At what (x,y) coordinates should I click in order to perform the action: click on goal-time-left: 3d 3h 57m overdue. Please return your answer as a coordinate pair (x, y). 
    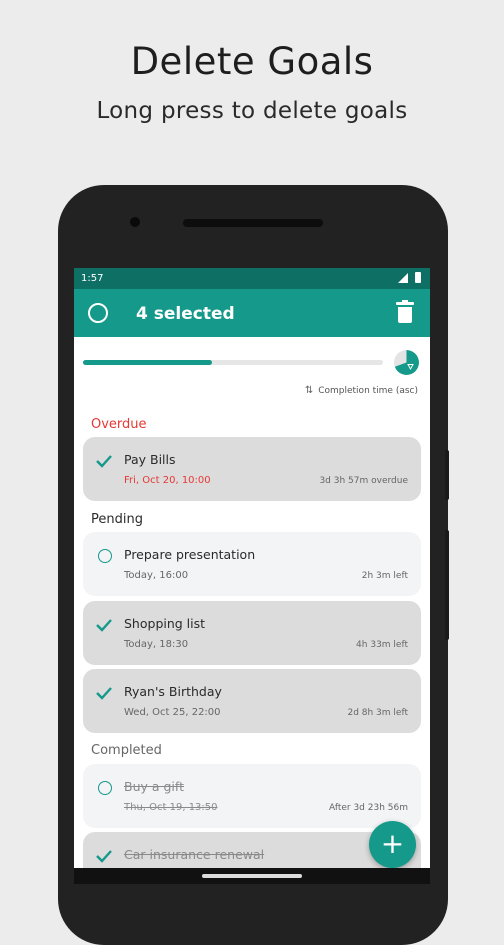
    Looking at the image, I should click on (363, 481).